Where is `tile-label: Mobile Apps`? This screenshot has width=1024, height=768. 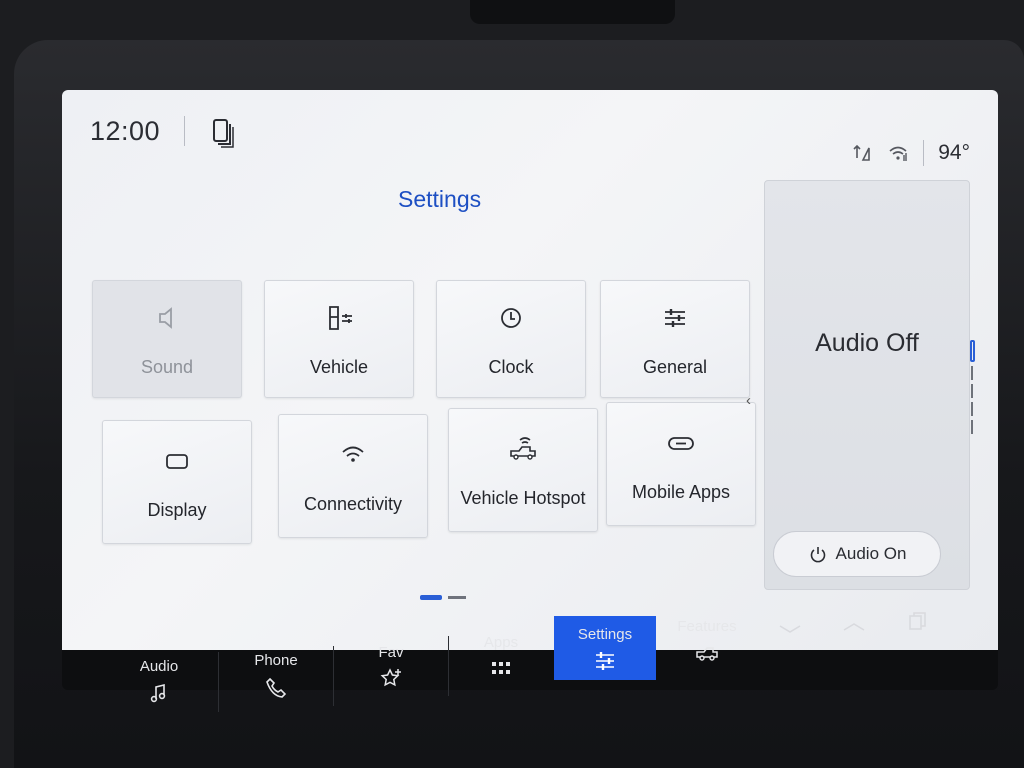
tile-label: Mobile Apps is located at coordinates (681, 491).